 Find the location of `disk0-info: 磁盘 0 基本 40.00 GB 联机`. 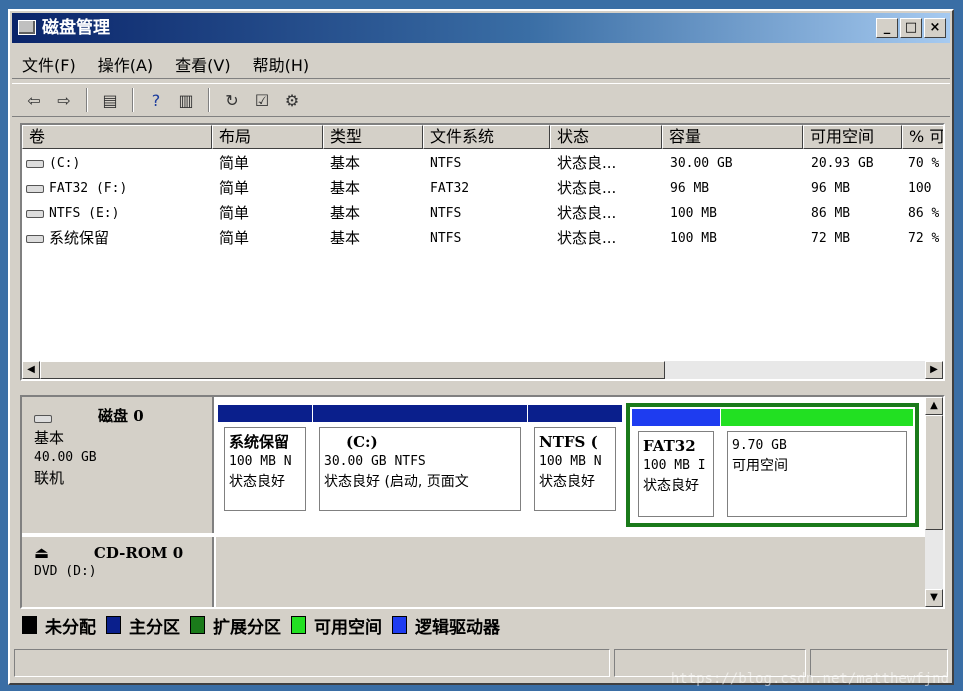

disk0-info: 磁盘 0 基本 40.00 GB 联机 is located at coordinates (118, 465).